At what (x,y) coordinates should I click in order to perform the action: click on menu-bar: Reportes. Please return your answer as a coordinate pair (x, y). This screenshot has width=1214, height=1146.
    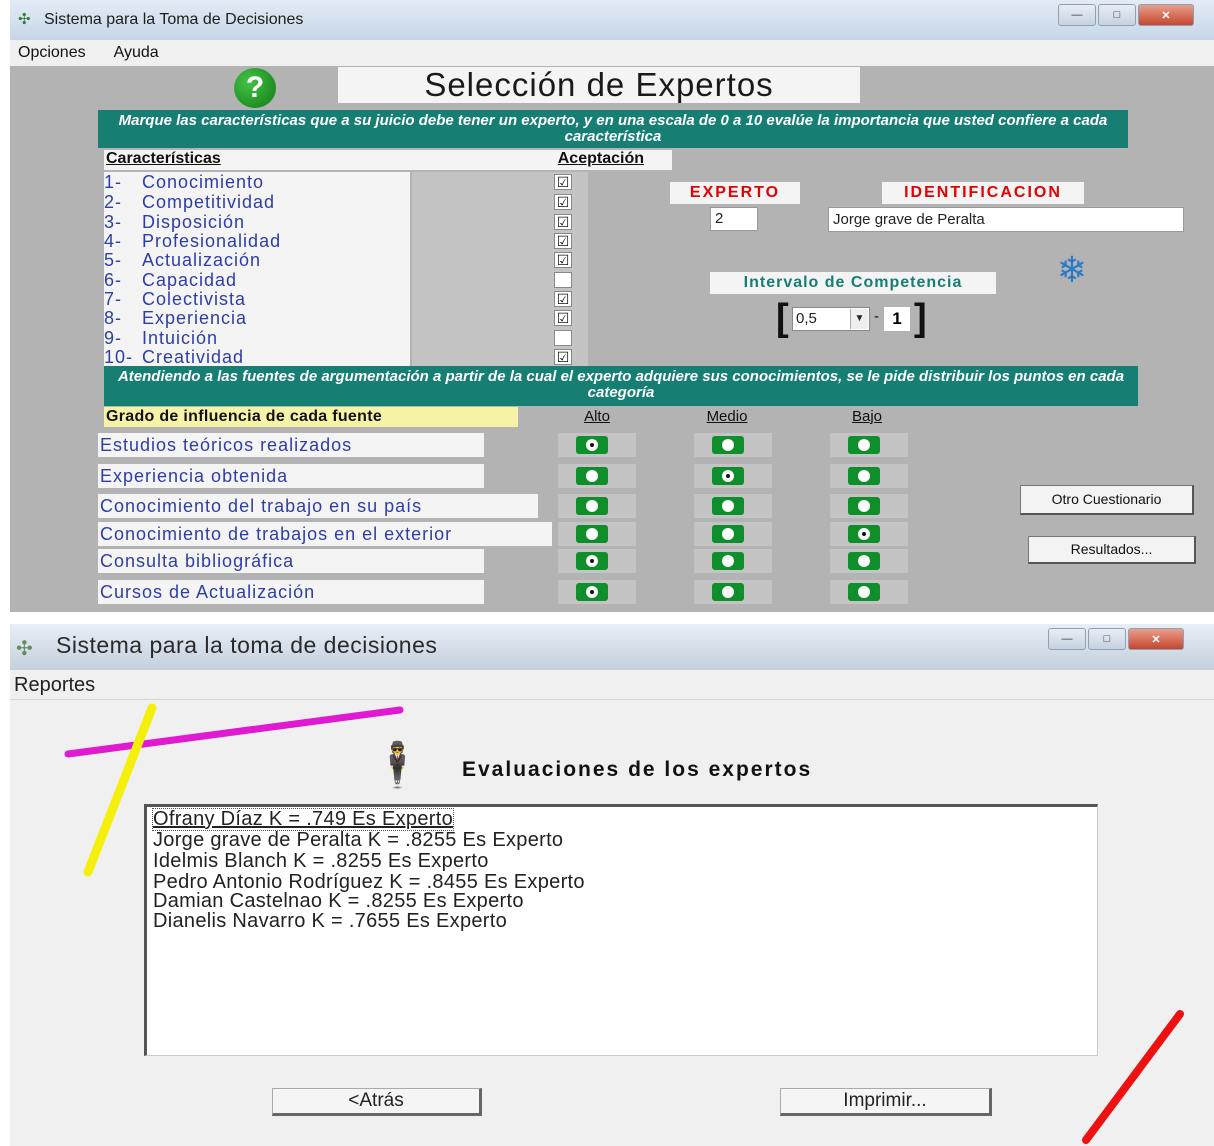
    Looking at the image, I should click on (612, 685).